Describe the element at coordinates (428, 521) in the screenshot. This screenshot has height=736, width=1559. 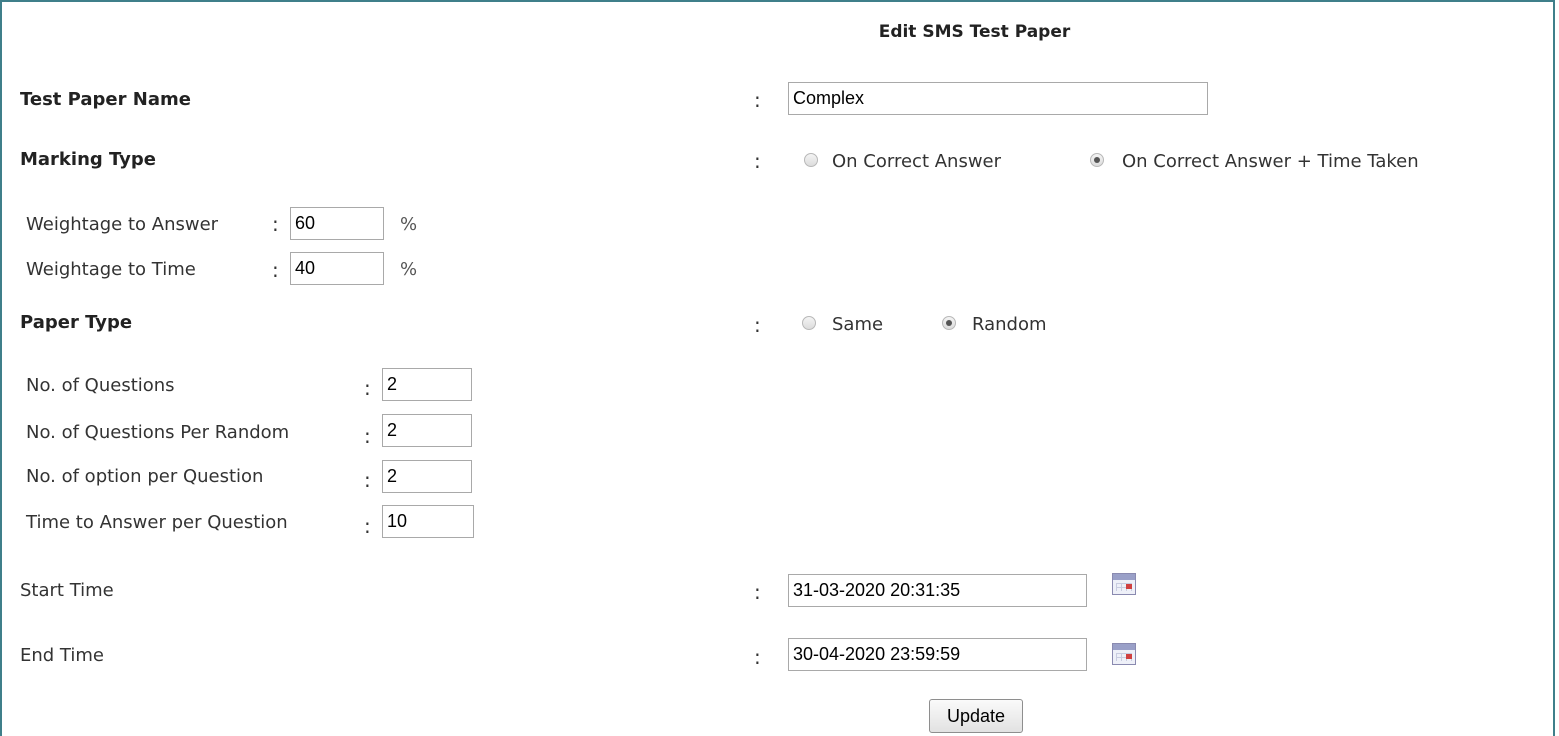
I see `time-per-question-input: 10` at that location.